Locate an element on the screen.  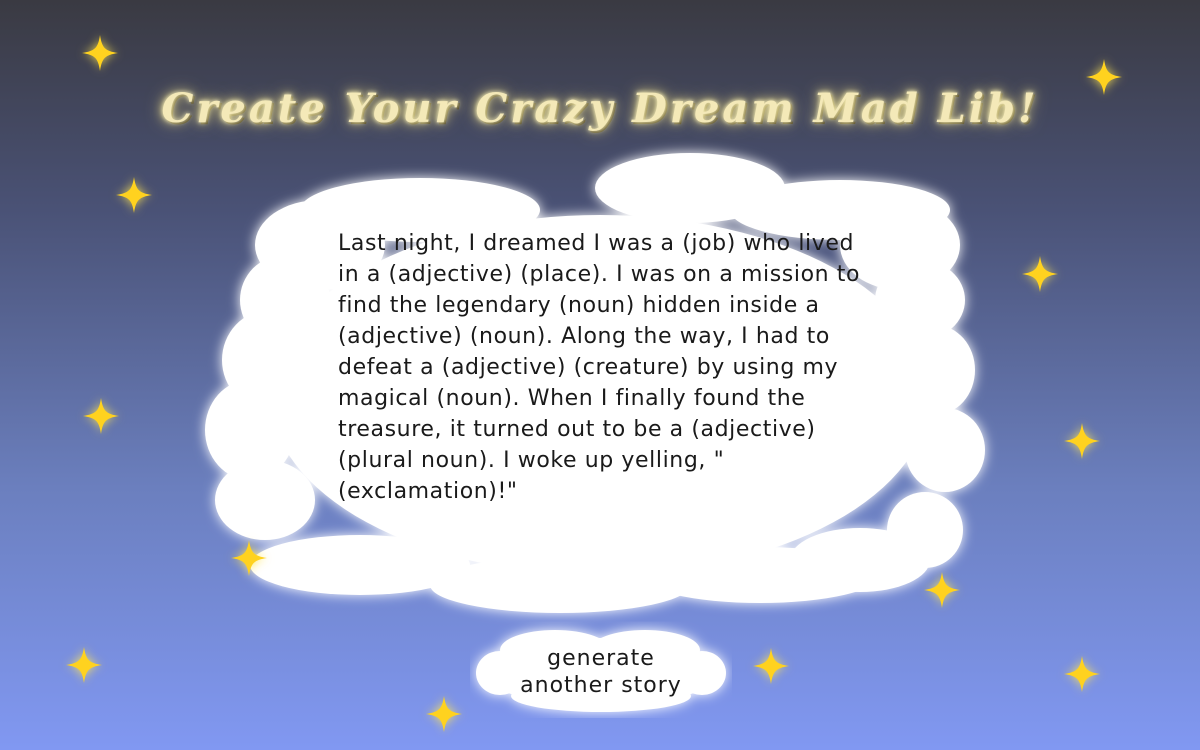
generate-label-line2: another story is located at coordinates (601, 685).